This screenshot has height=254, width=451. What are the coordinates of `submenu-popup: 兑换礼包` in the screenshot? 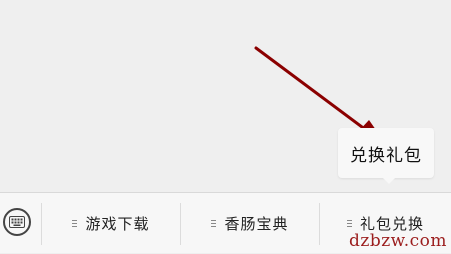 It's located at (386, 156).